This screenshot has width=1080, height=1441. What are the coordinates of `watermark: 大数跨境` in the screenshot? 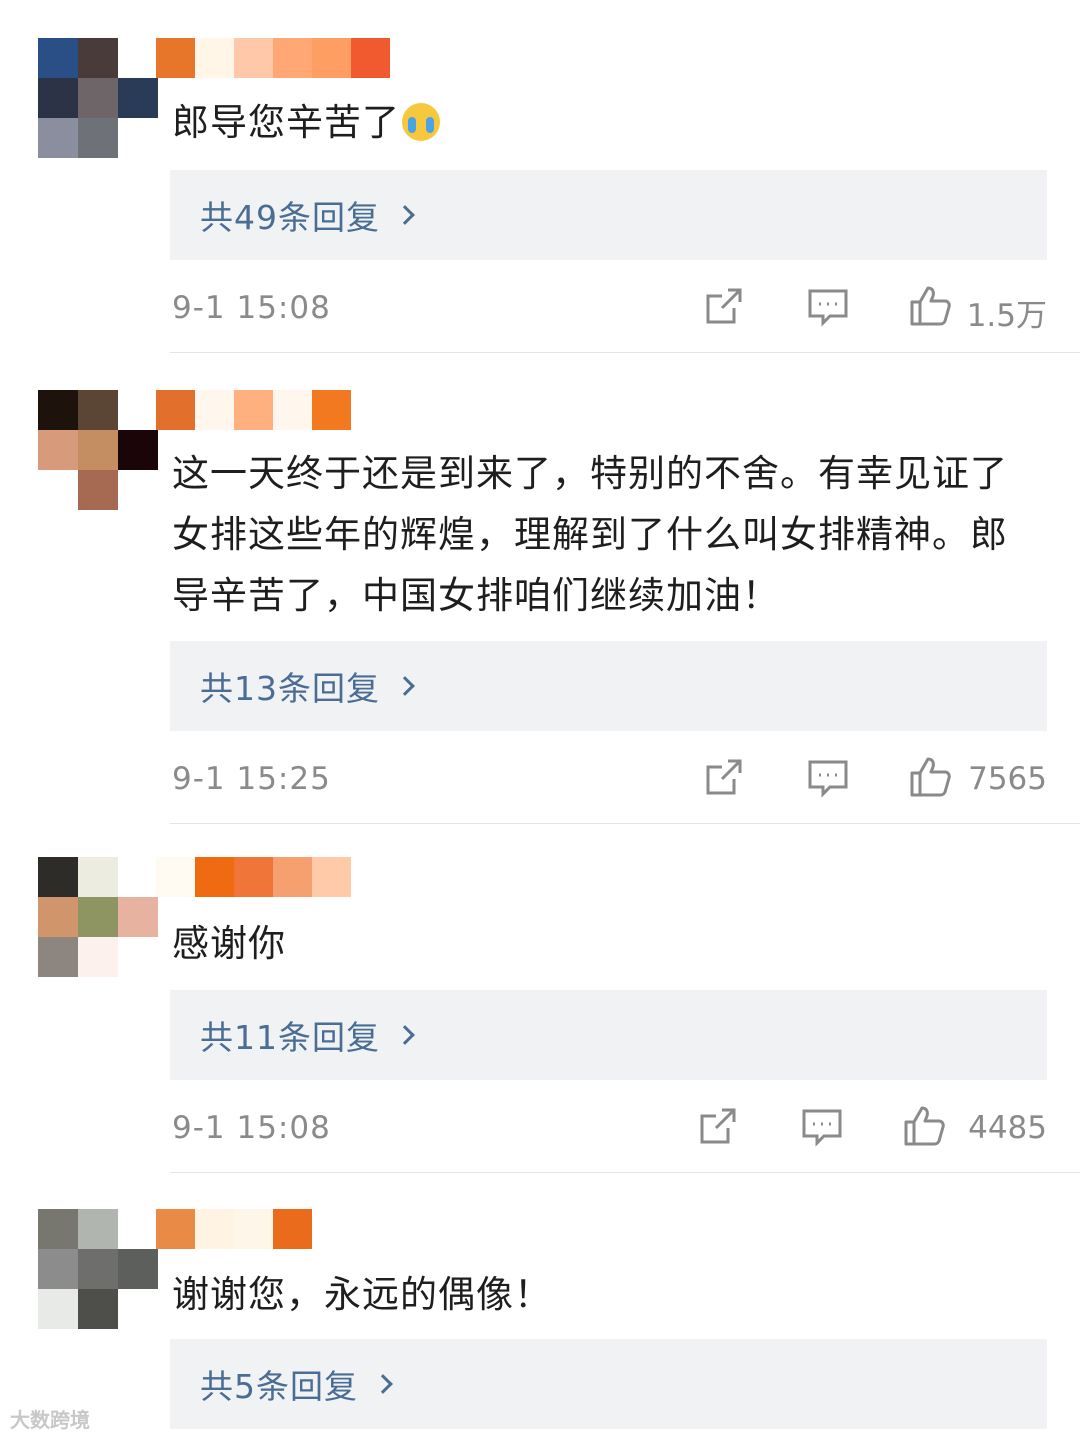 It's located at (50, 1420).